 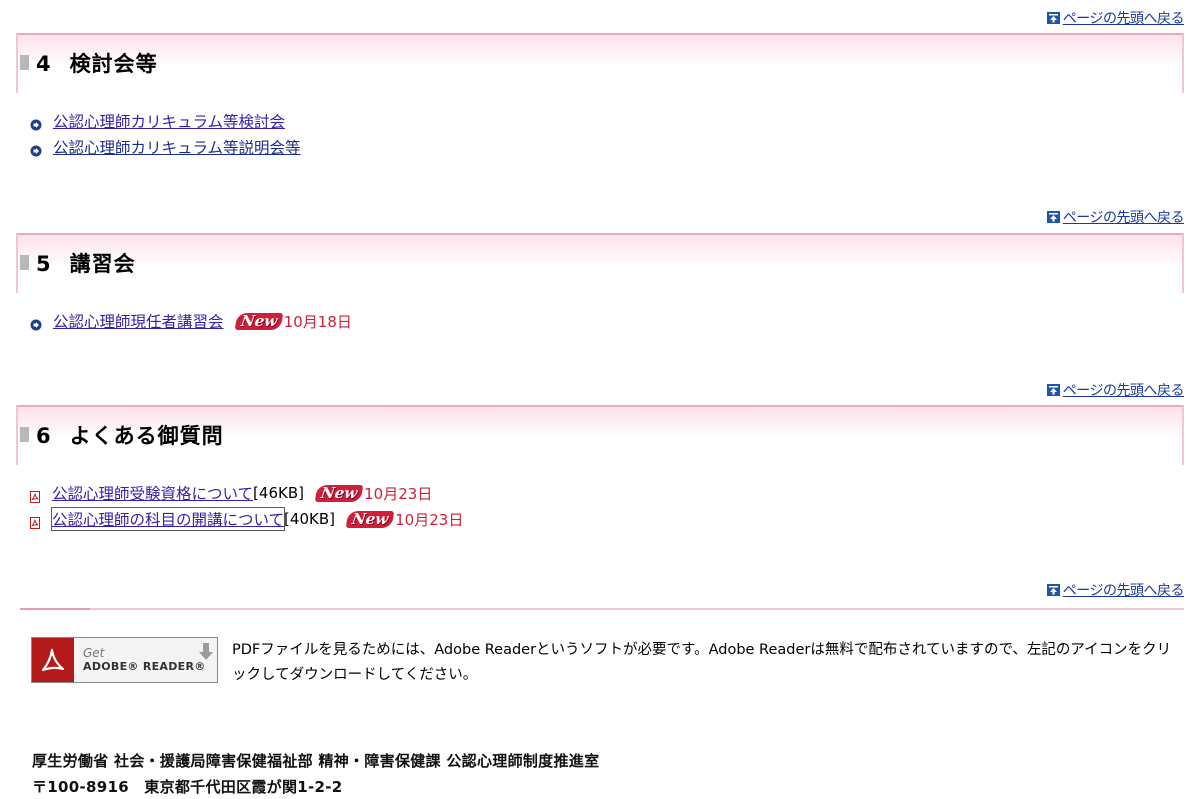 I want to click on link-exam-eligibility-pdf: 公認心理師受験資格について, so click(x=152, y=493).